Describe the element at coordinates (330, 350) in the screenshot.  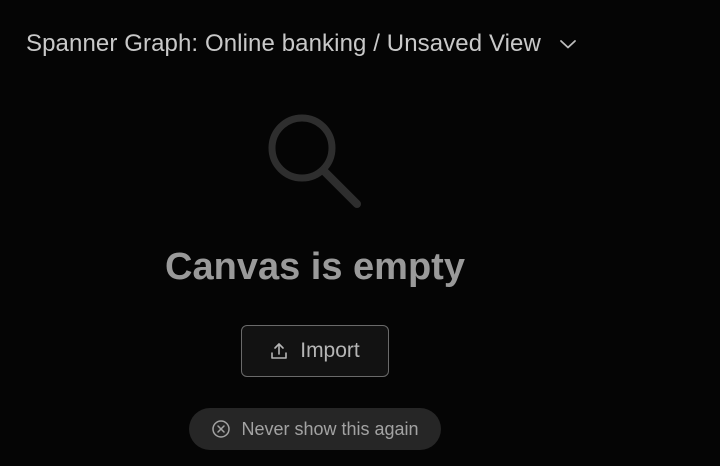
I see `import-button-label: Import` at that location.